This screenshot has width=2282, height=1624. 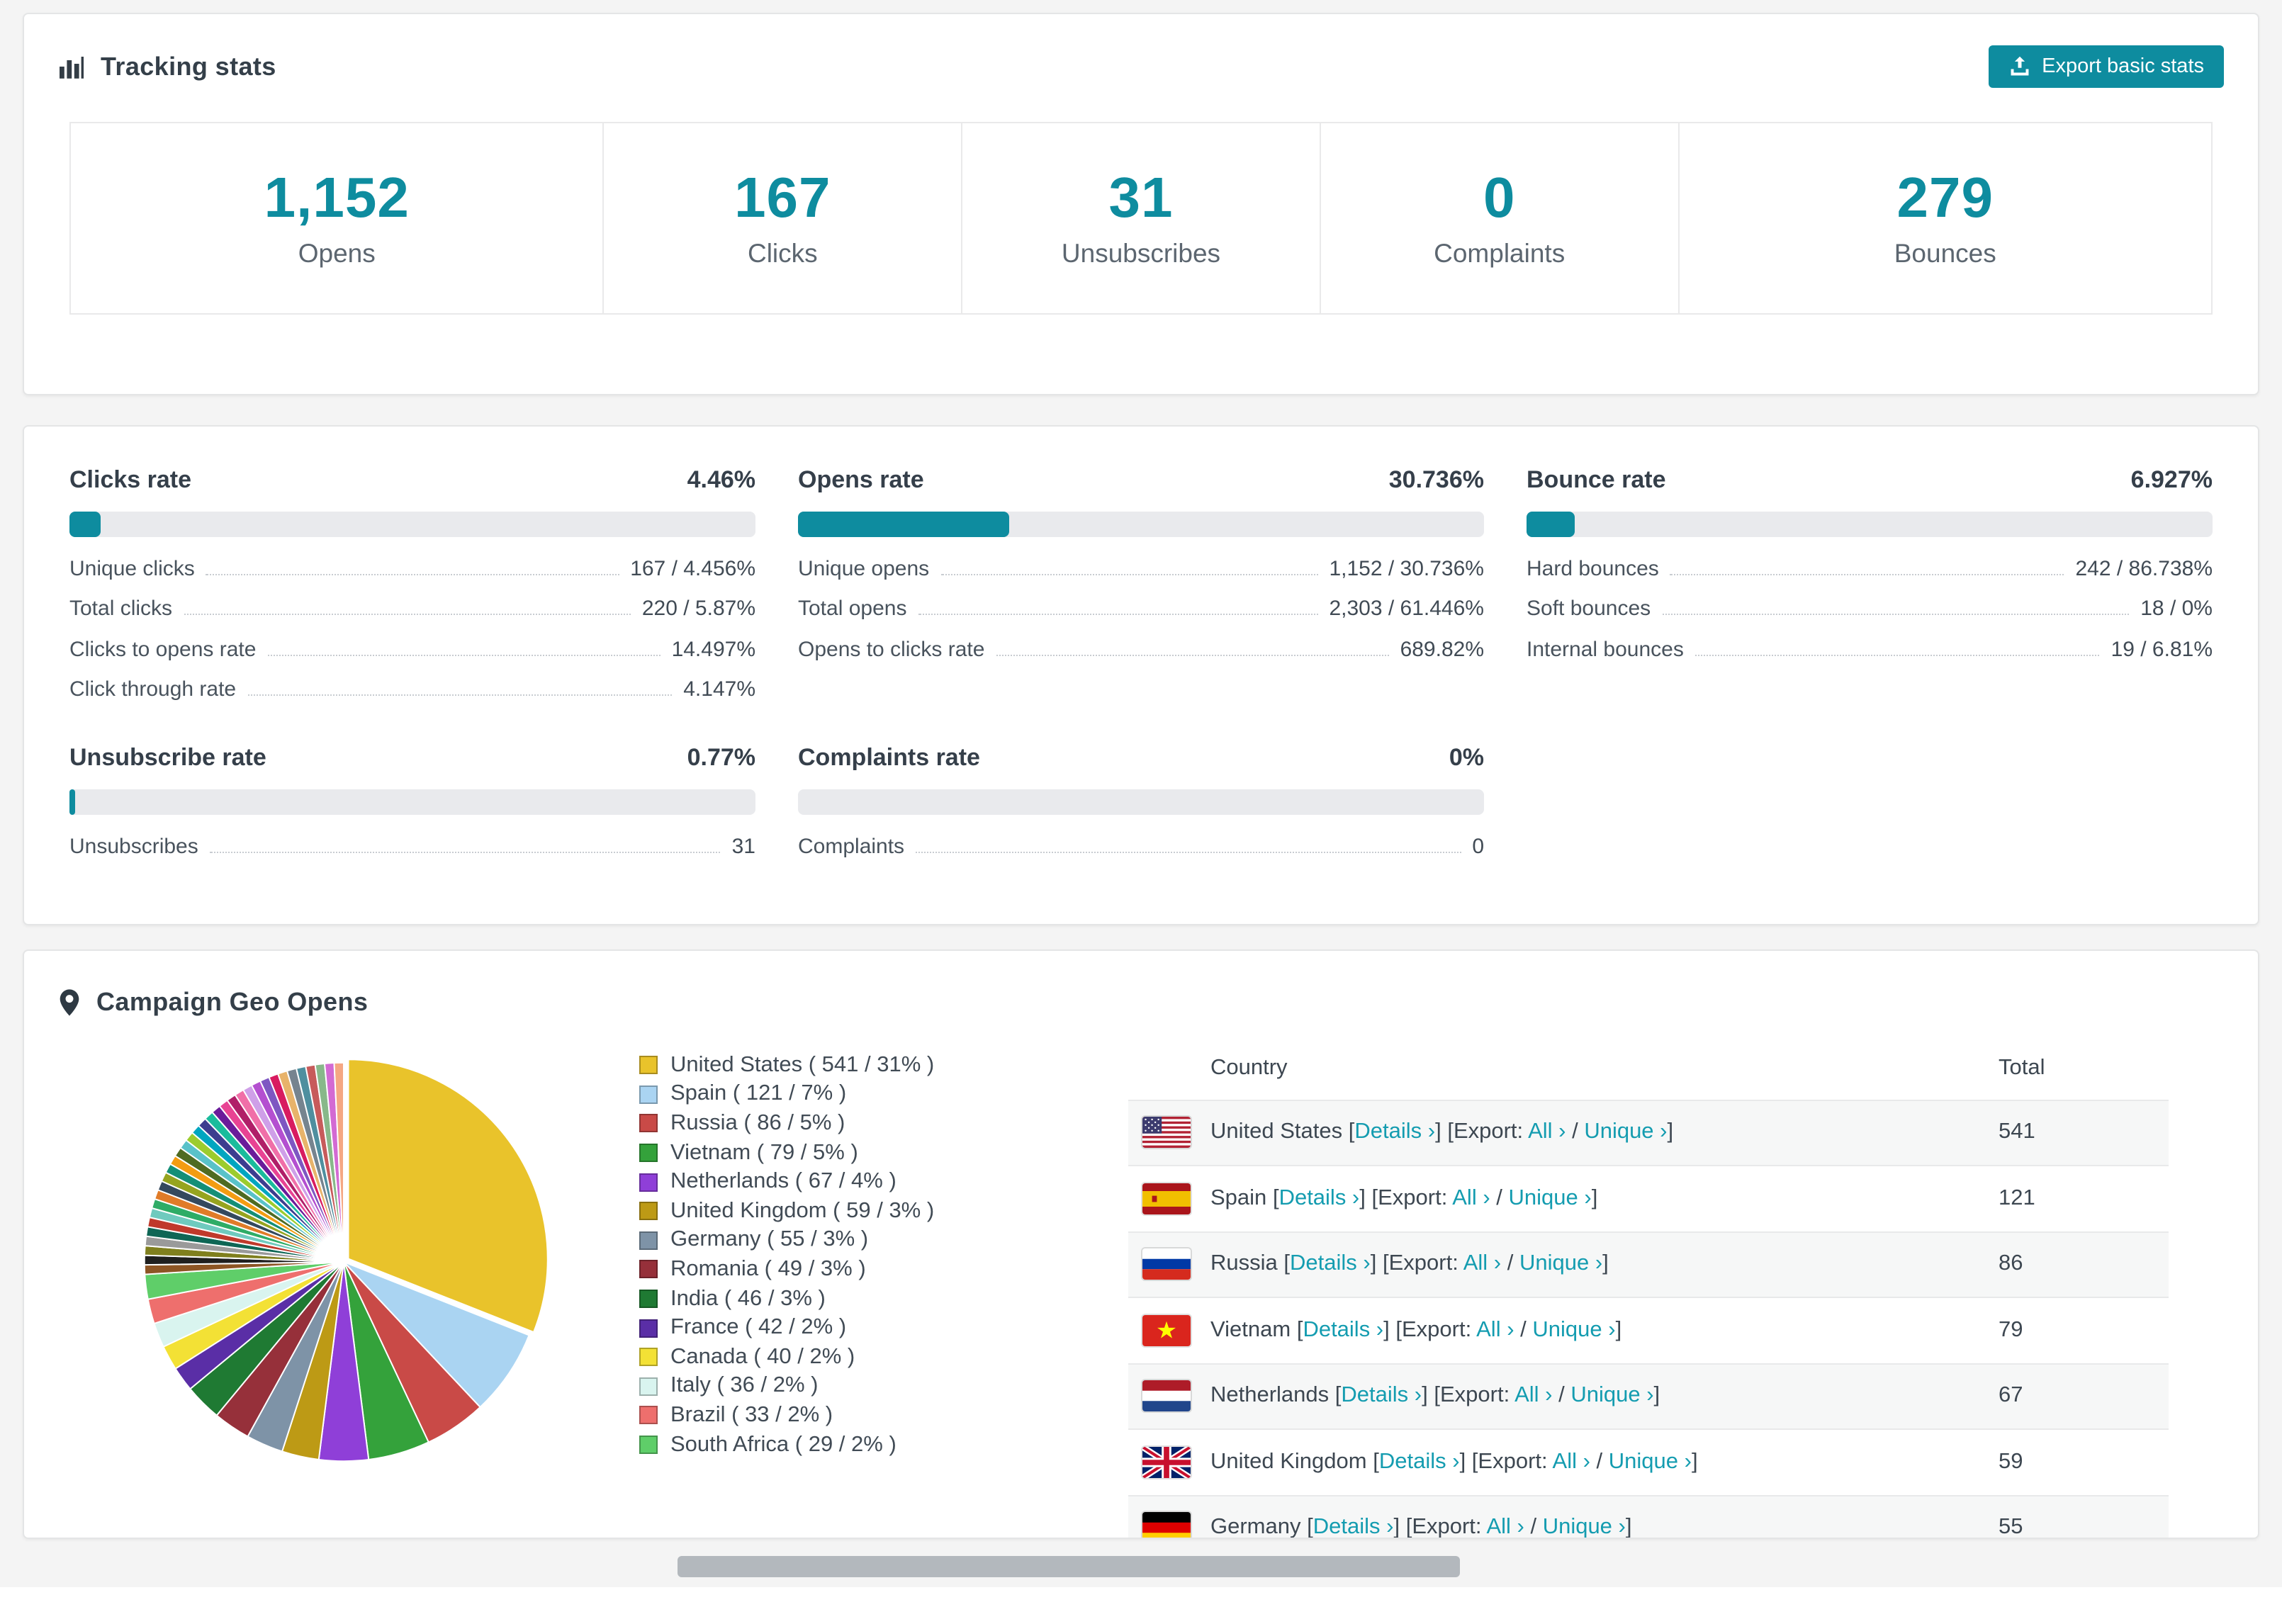 I want to click on stat-box: 1,152 Opens, so click(x=337, y=219).